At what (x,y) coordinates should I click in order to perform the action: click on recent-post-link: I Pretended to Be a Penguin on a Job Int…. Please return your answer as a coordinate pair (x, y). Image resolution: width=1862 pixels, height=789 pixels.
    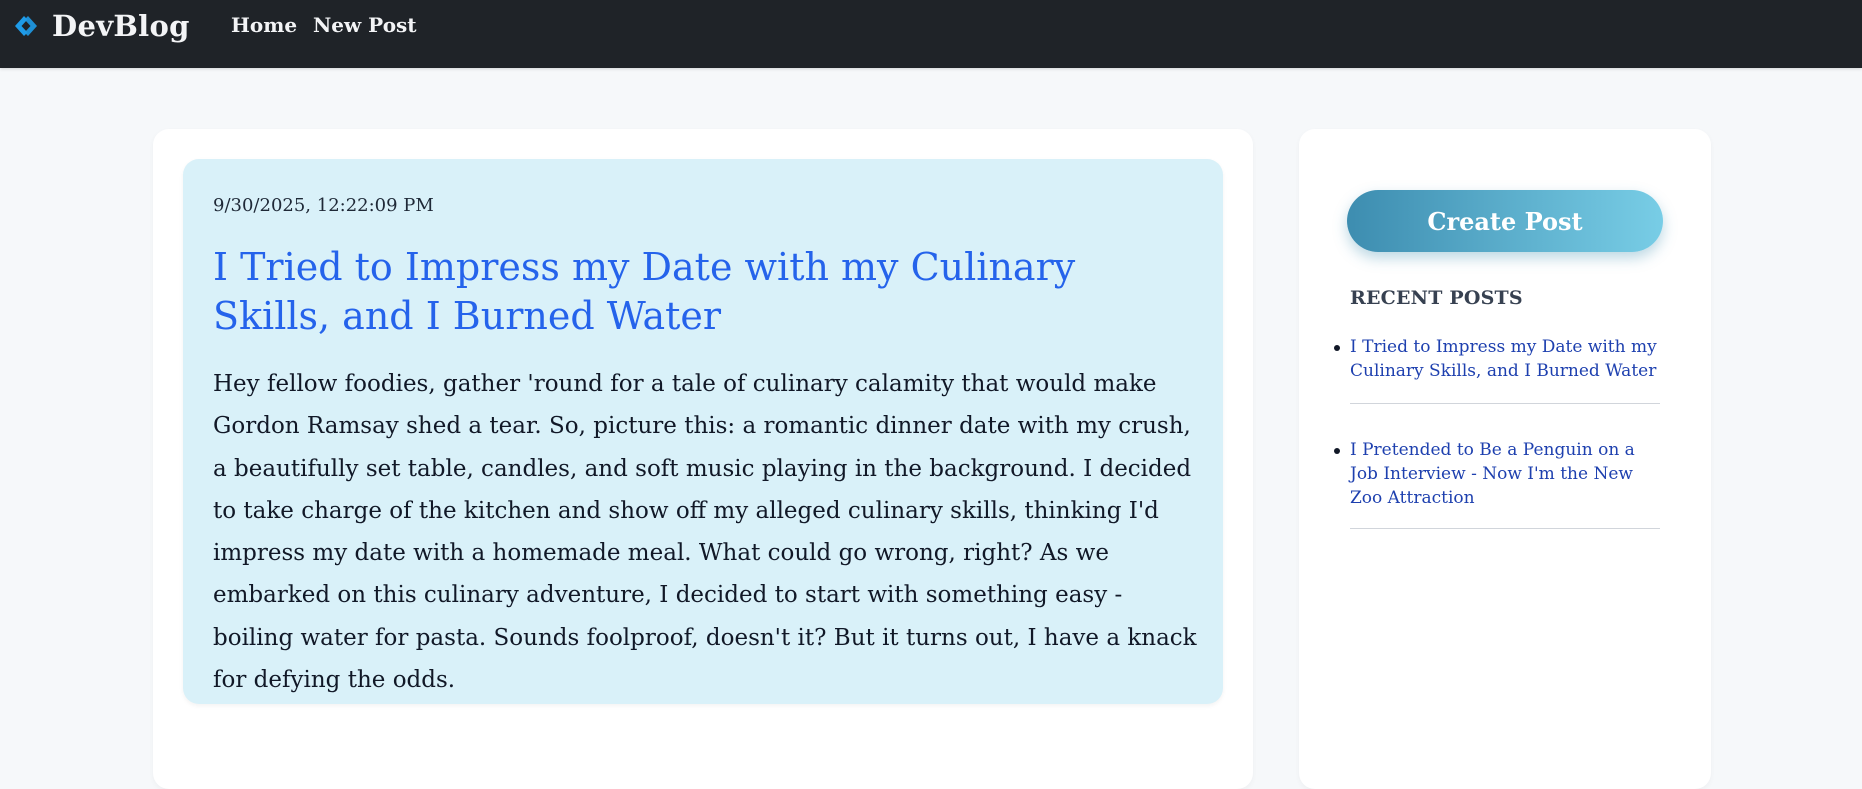
    Looking at the image, I should click on (1505, 474).